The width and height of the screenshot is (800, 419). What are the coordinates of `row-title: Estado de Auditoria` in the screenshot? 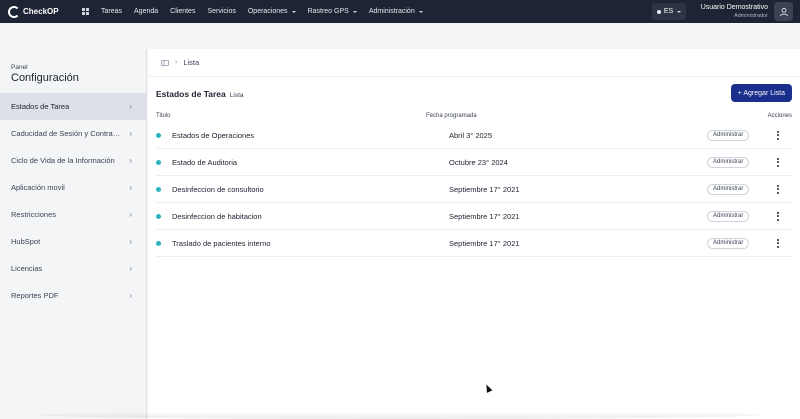 It's located at (205, 162).